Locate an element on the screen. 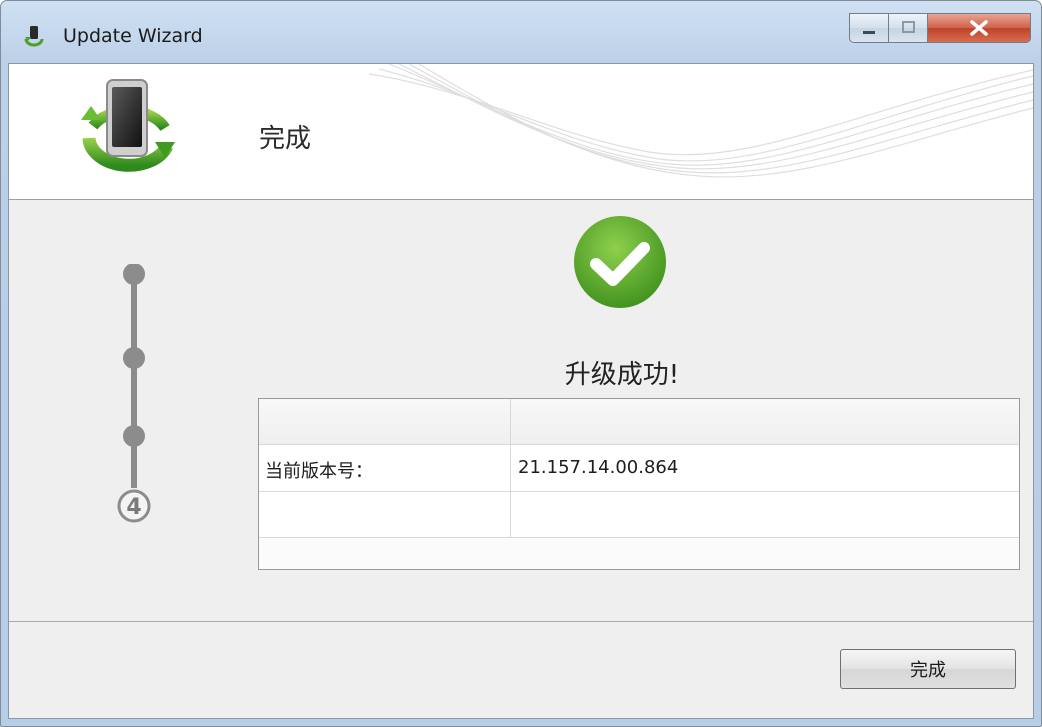 Image resolution: width=1042 pixels, height=727 pixels. close-button is located at coordinates (979, 28).